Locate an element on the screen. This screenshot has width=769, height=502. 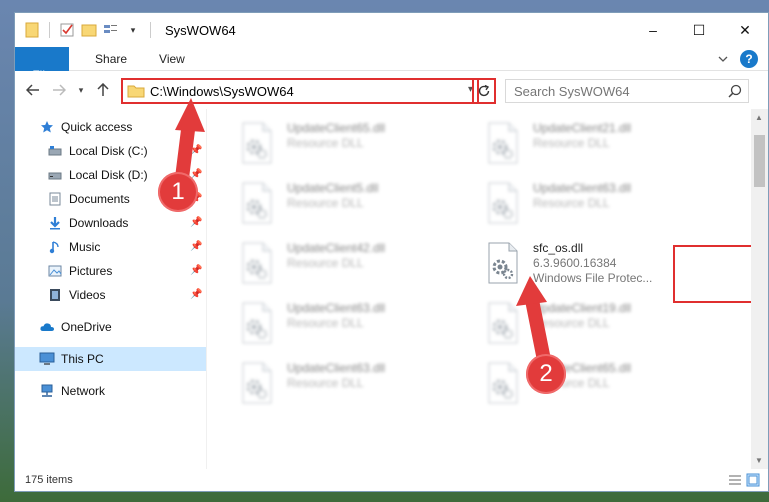
sidebar-item-label: Pictures is located at coordinates (91, 271).